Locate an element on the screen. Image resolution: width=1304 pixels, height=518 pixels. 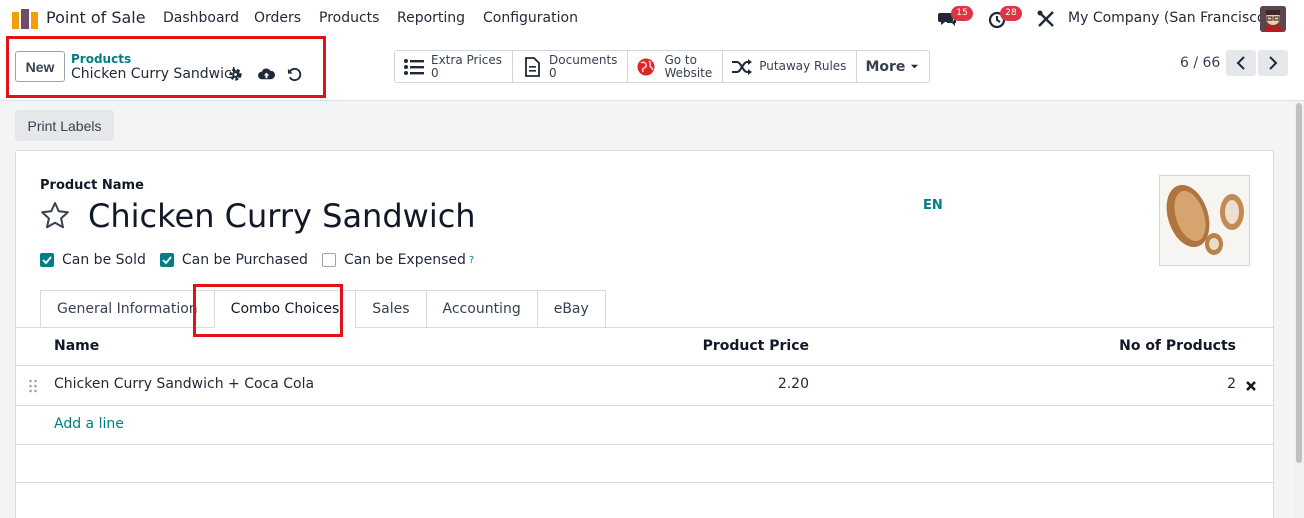
can-be-sold-label: Can be Sold is located at coordinates (104, 260).